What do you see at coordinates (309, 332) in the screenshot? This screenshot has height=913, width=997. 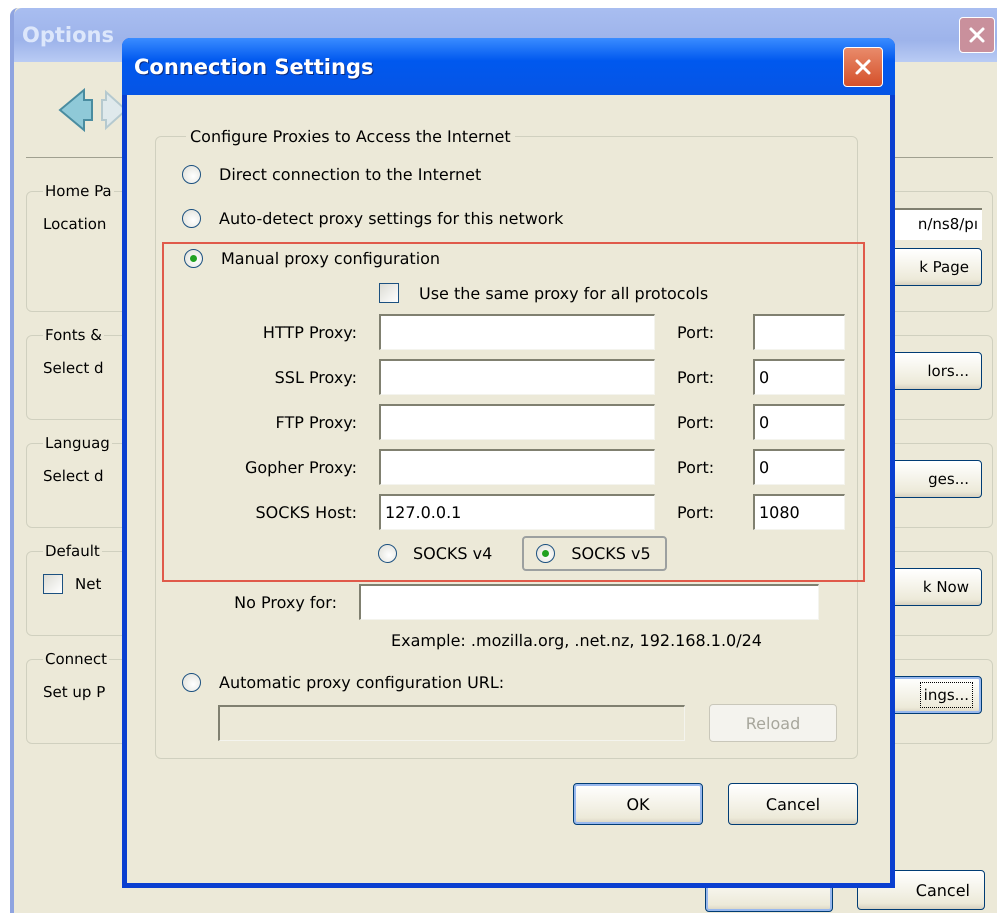 I see `proxy-label: HTTP Proxy:` at bounding box center [309, 332].